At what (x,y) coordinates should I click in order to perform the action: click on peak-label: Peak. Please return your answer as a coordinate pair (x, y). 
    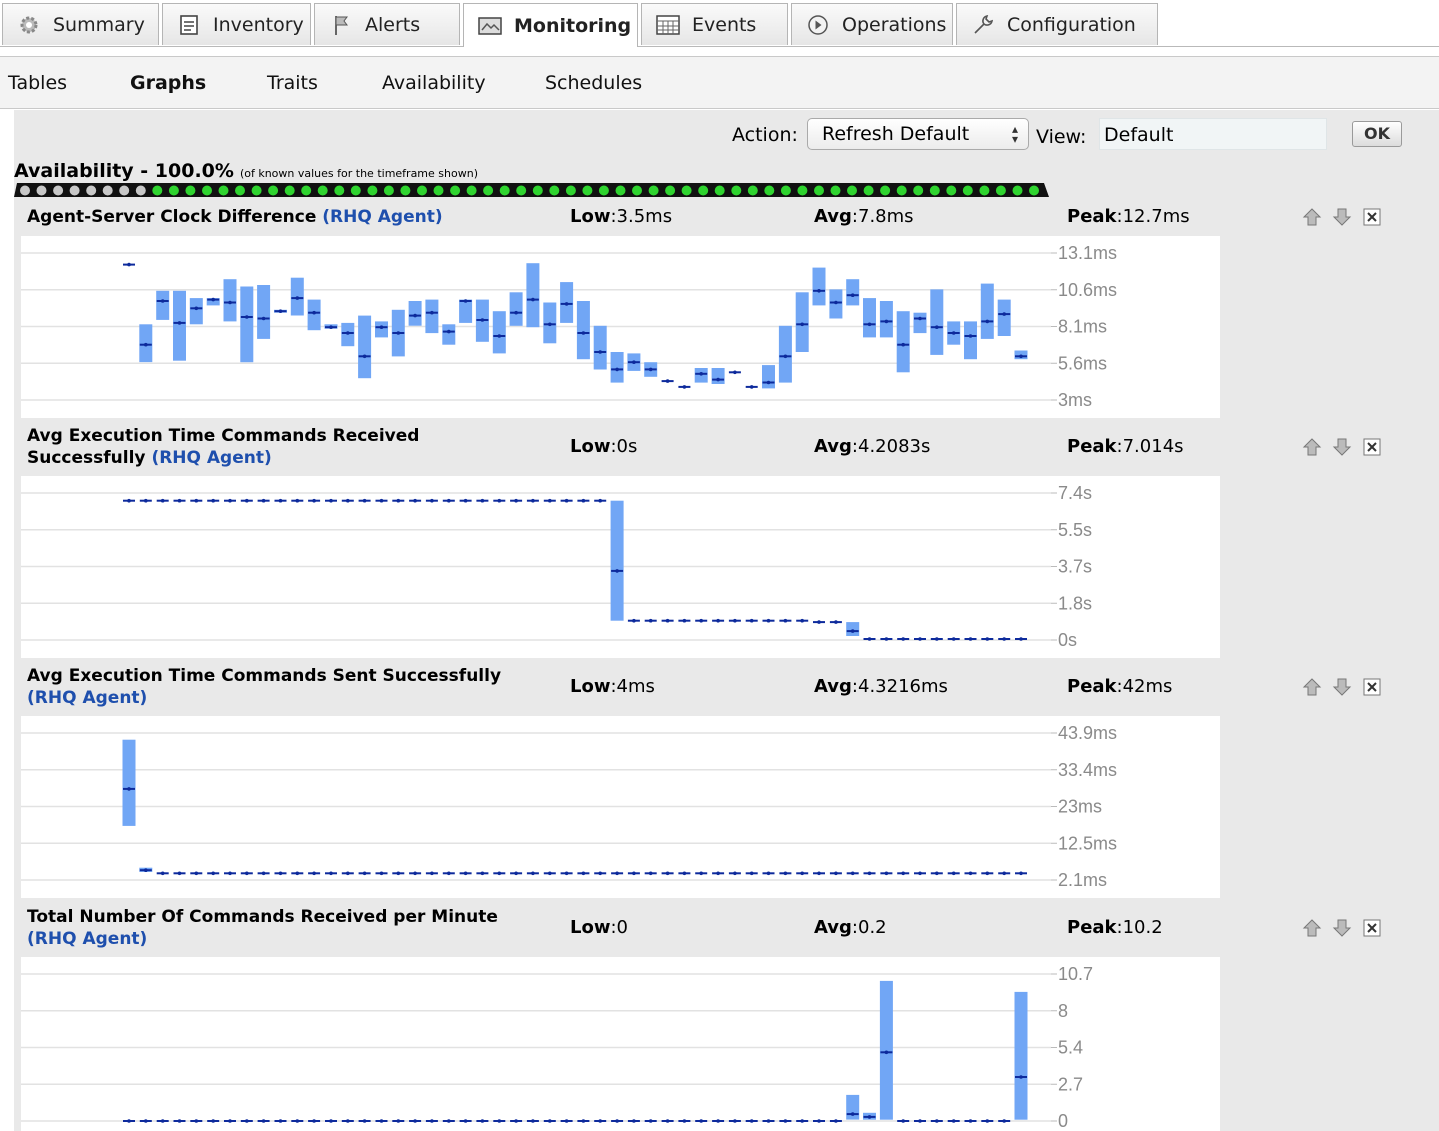
    Looking at the image, I should click on (1092, 216).